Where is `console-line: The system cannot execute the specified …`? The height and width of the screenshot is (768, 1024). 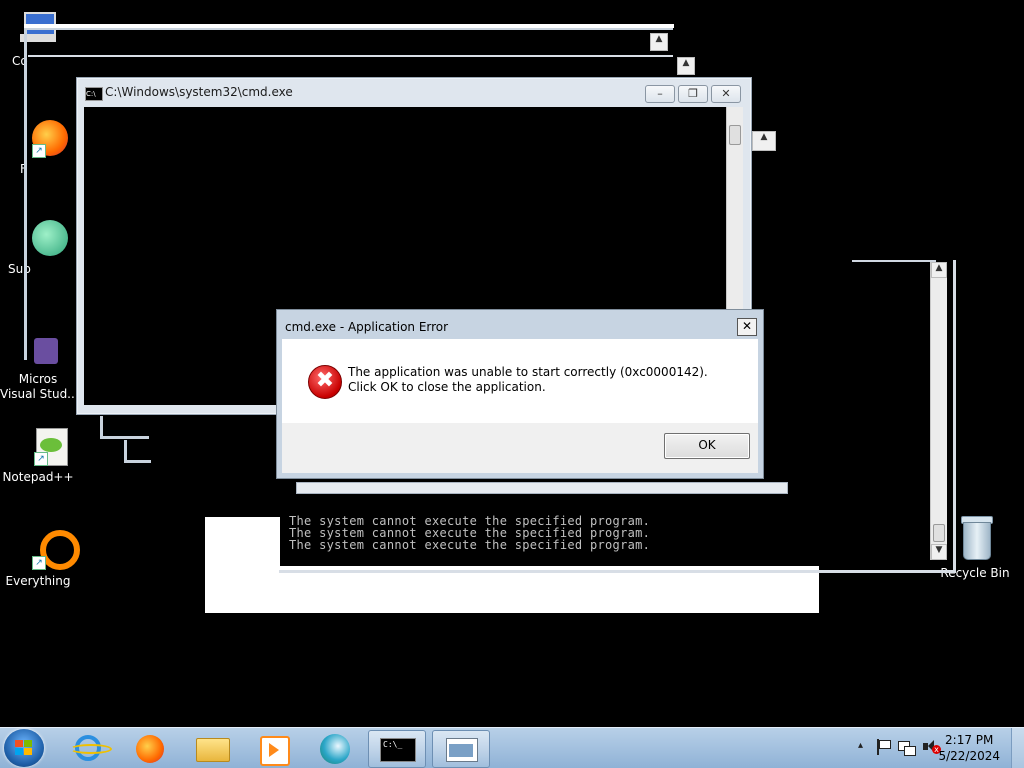
console-line: The system cannot execute the specified … is located at coordinates (470, 545).